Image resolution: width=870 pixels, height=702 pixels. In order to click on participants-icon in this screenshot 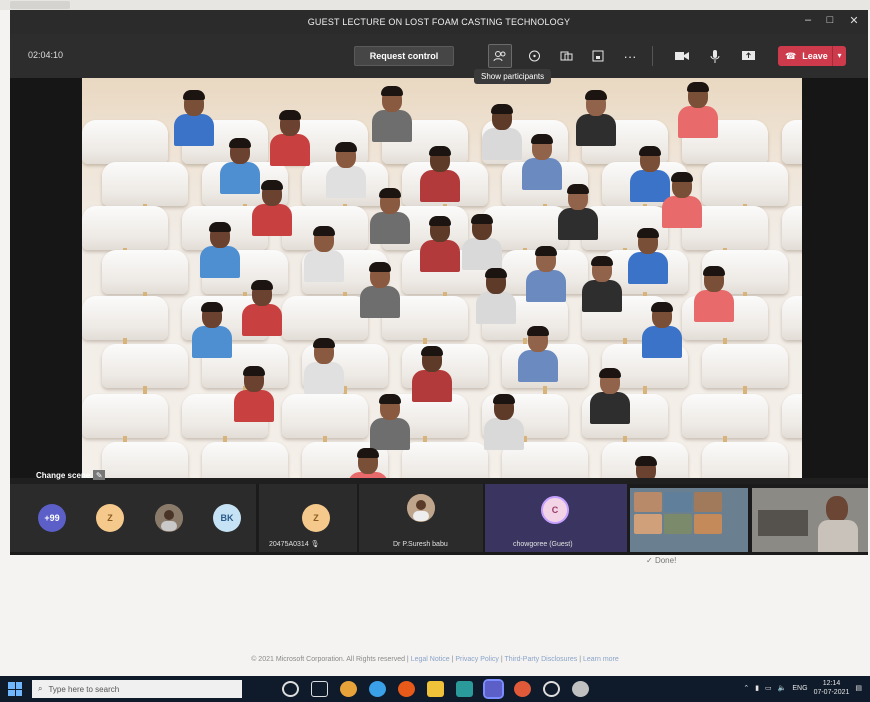, I will do `click(500, 56)`.